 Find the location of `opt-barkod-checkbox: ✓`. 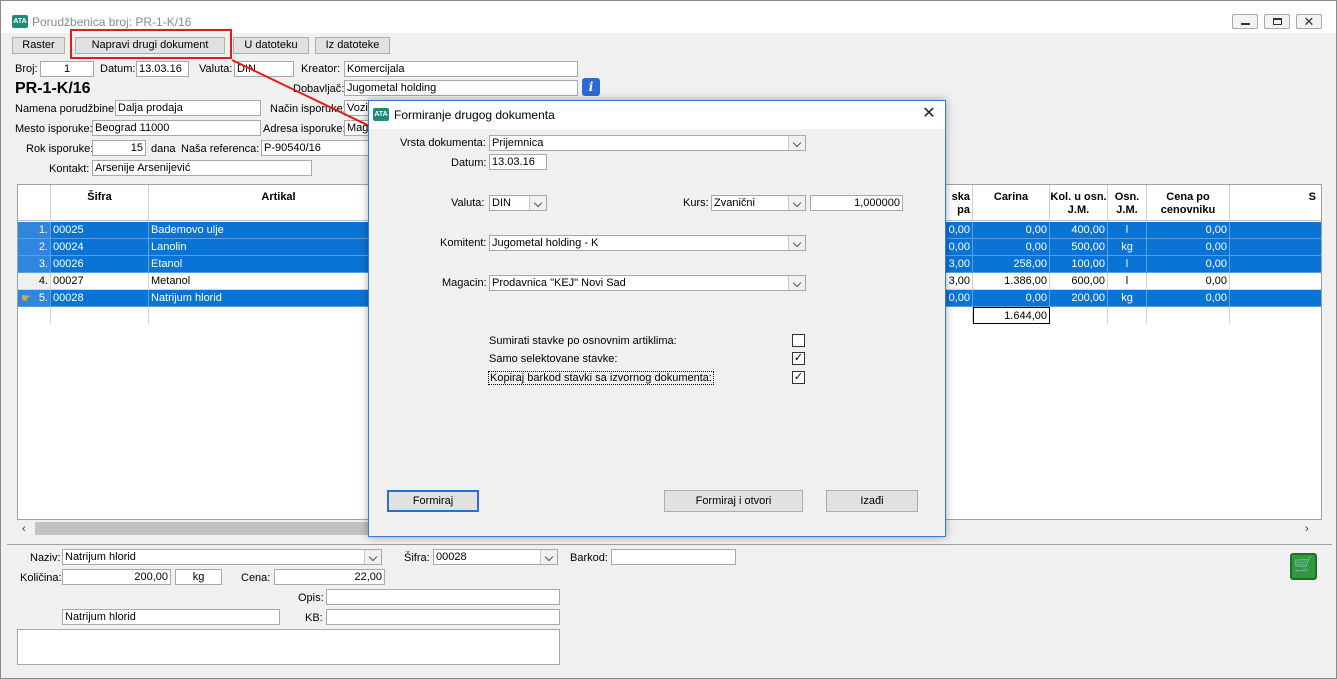

opt-barkod-checkbox: ✓ is located at coordinates (798, 377).